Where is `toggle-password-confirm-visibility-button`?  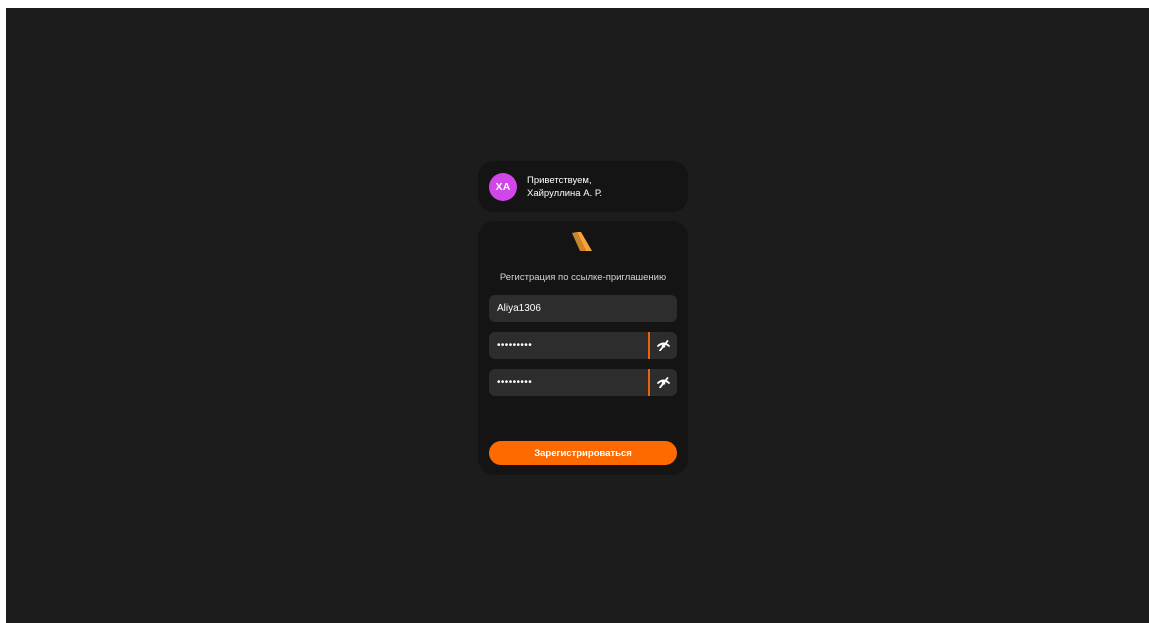
toggle-password-confirm-visibility-button is located at coordinates (663, 382).